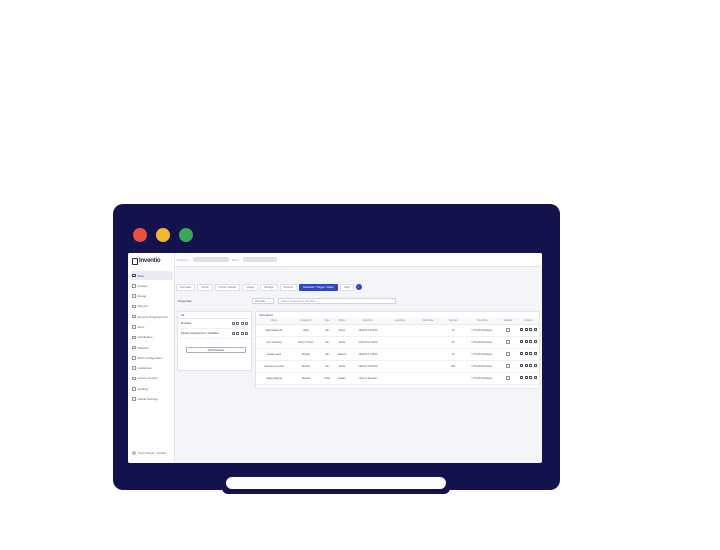 The image size is (720, 550). What do you see at coordinates (152, 296) in the screenshot?
I see `sidebar-item: Recap` at bounding box center [152, 296].